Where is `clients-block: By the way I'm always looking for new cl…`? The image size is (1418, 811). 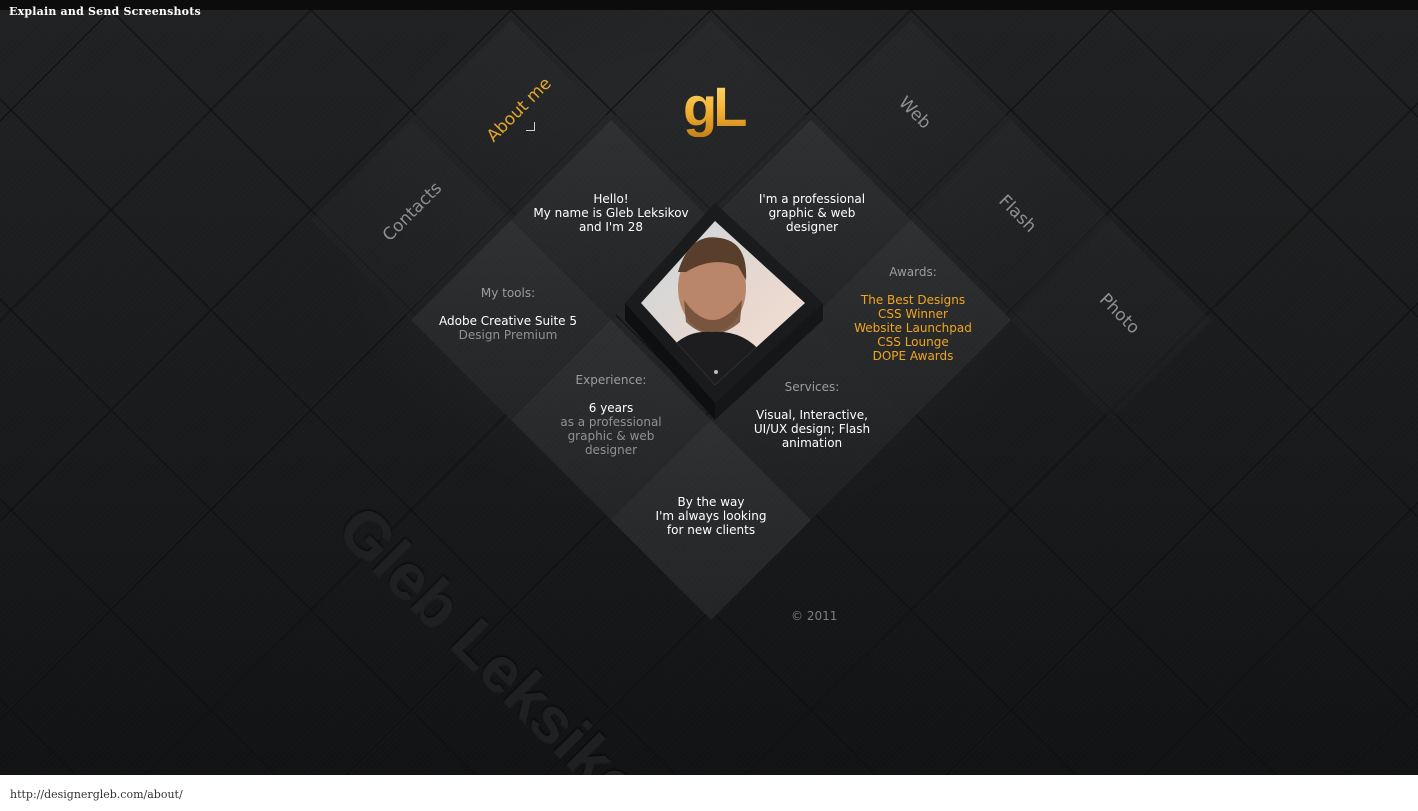 clients-block: By the way I'm always looking for new cl… is located at coordinates (711, 516).